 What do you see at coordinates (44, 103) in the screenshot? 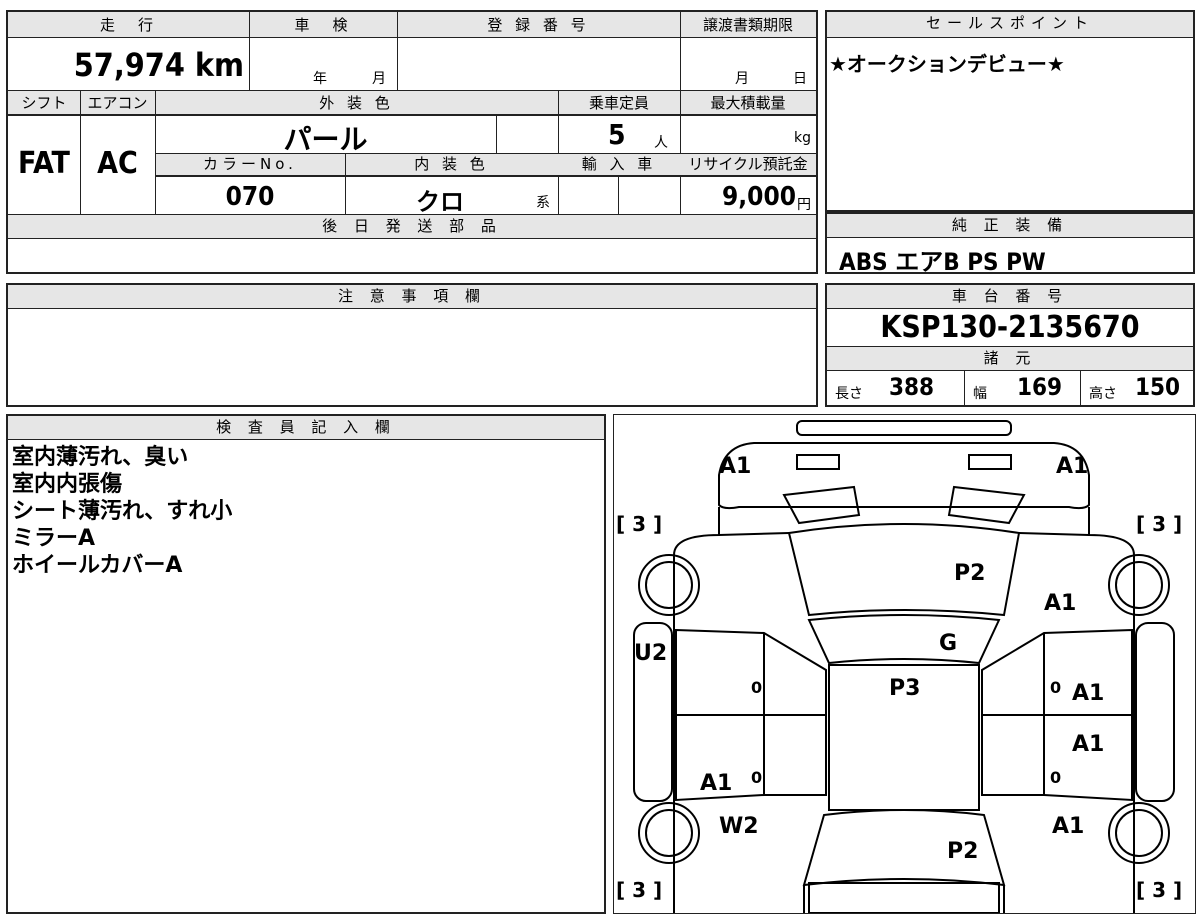
I see `shift-label: シフト` at bounding box center [44, 103].